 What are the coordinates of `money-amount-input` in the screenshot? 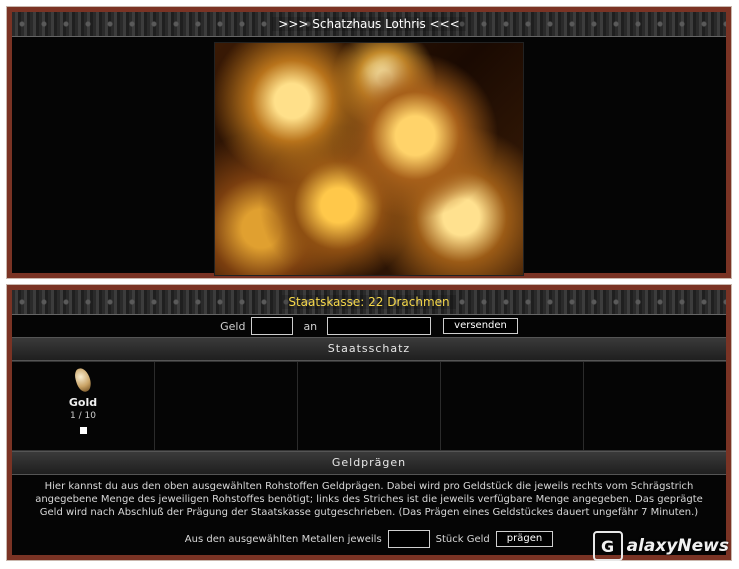 It's located at (272, 326).